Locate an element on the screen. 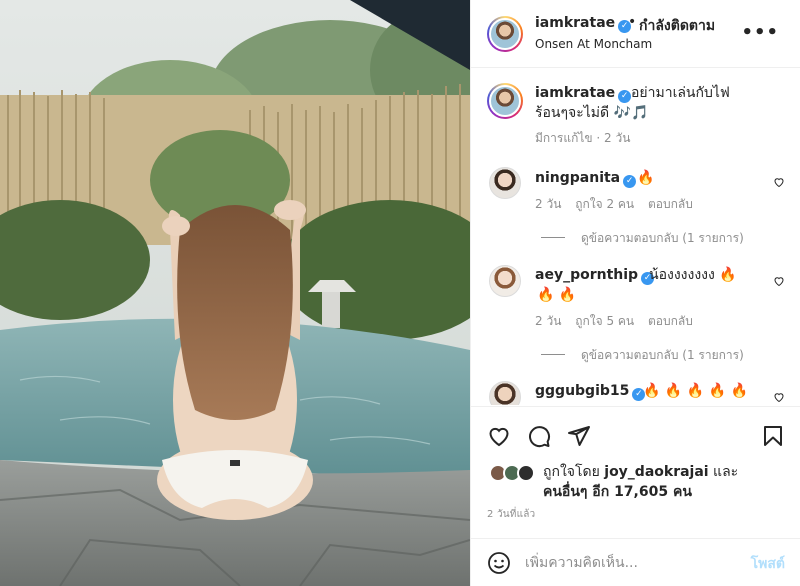 This screenshot has height=586, width=800. author-username: iamkratae ✓ is located at coordinates (583, 24).